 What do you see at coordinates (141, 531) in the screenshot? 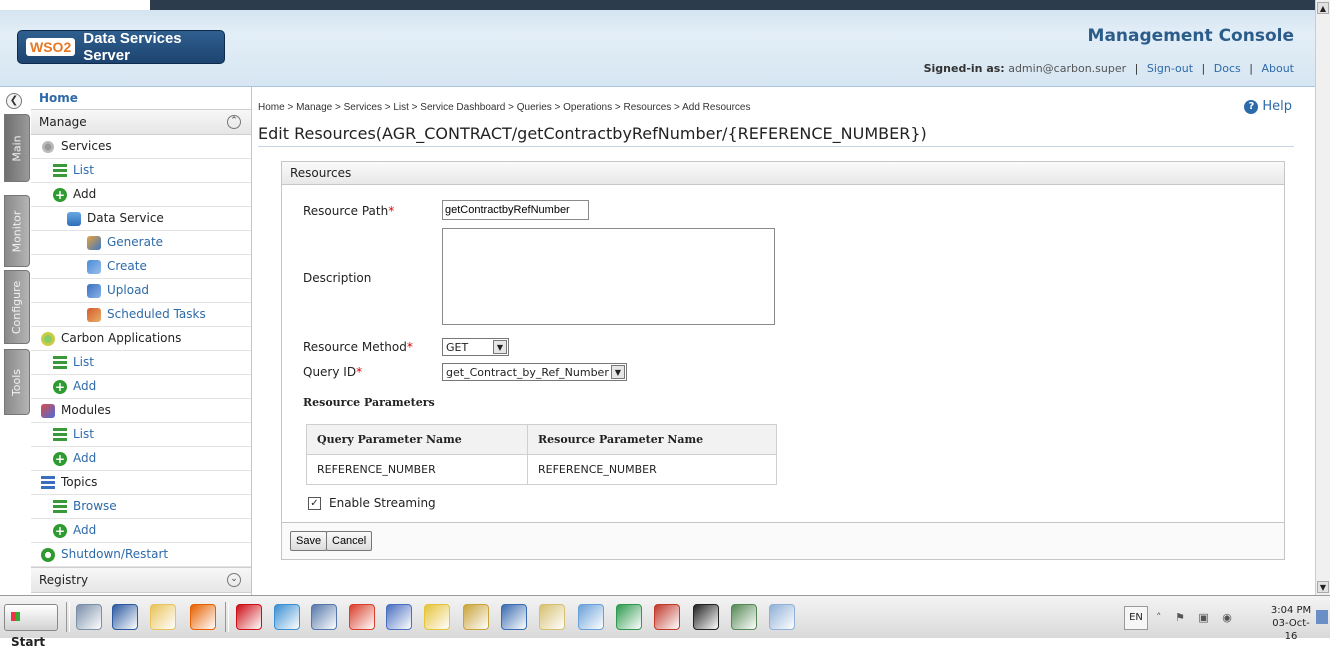
I see `menu-item-topics-add: + Add` at bounding box center [141, 531].